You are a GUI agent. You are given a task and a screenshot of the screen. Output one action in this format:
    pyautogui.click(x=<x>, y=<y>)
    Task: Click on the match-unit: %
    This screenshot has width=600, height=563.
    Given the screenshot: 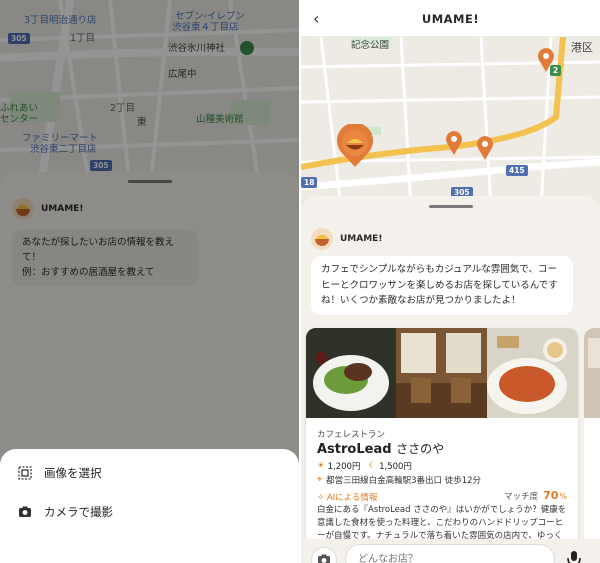 What is the action you would take?
    pyautogui.click(x=563, y=496)
    